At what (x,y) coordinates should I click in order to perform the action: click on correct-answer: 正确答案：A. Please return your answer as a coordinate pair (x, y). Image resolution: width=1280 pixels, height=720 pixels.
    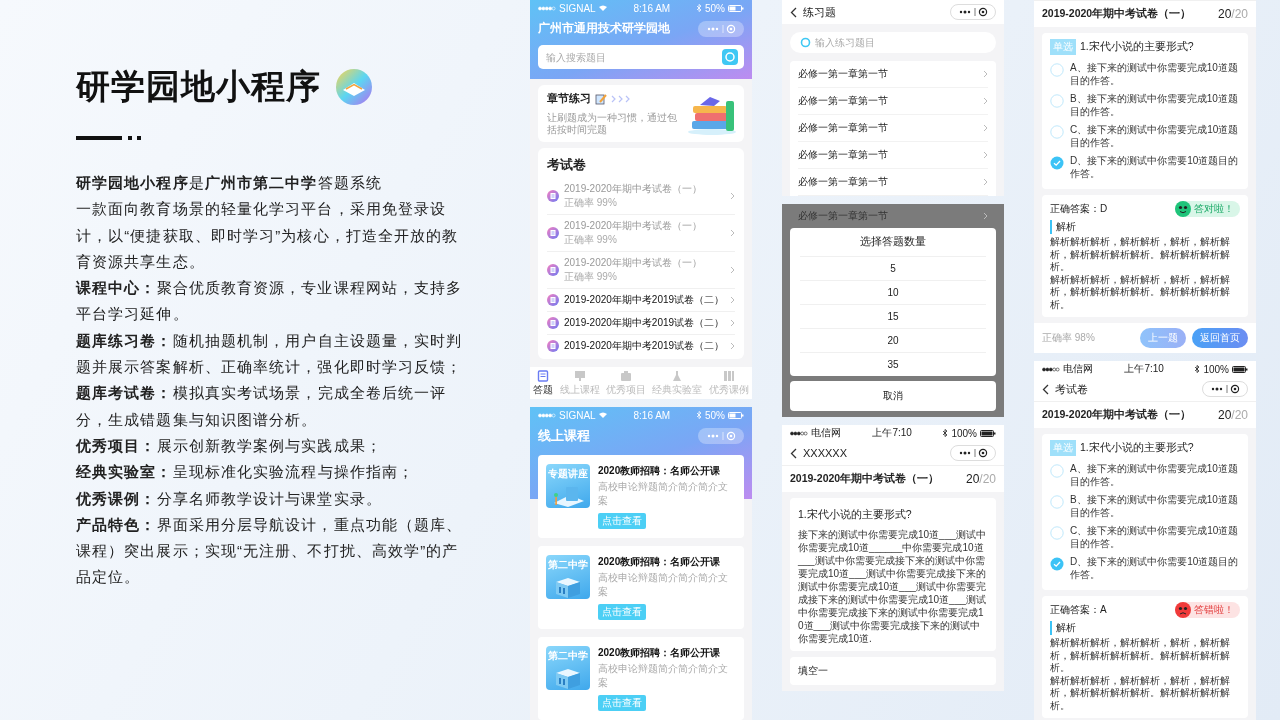
    Looking at the image, I should click on (1078, 610).